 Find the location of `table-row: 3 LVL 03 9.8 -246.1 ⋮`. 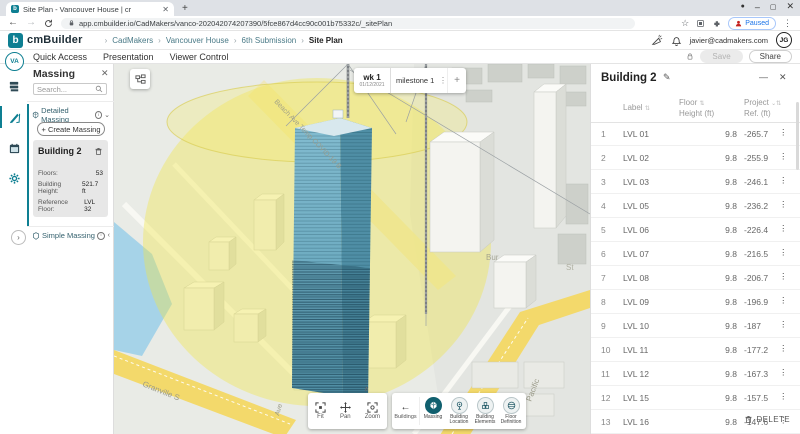

table-row: 3 LVL 03 9.8 -246.1 ⋮ is located at coordinates (695, 182).